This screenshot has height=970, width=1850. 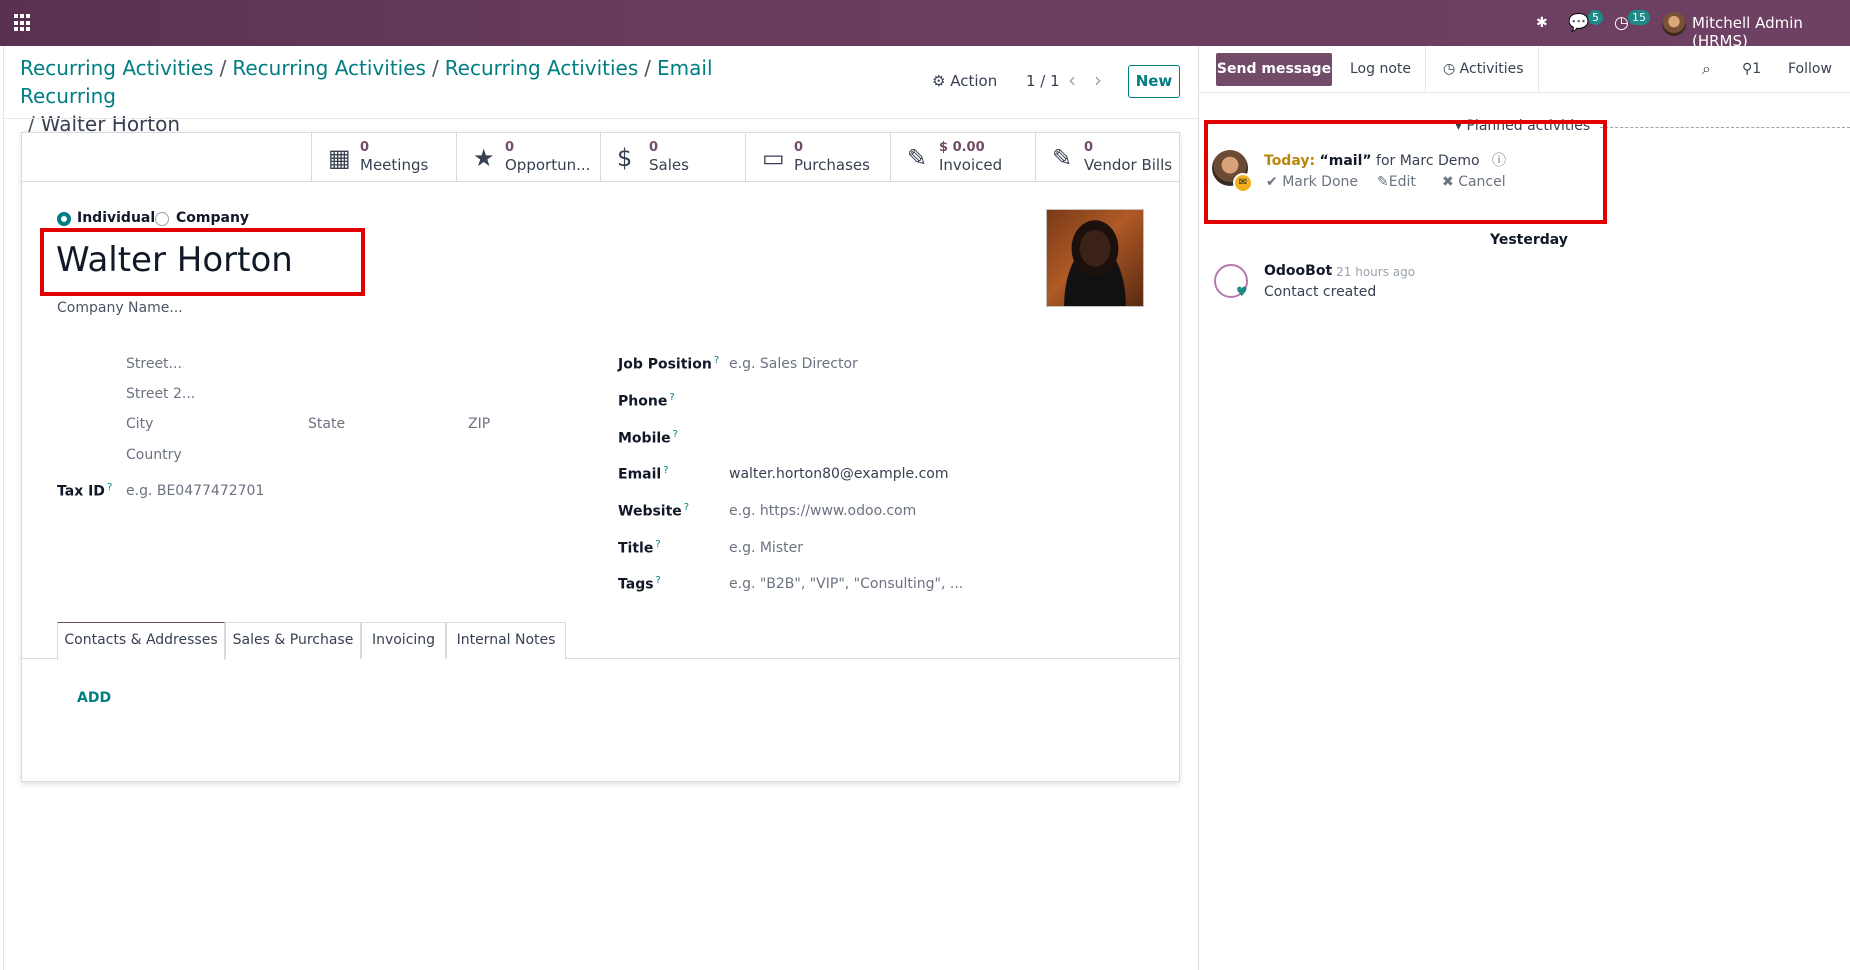 I want to click on bug-icon: ✱, so click(x=1542, y=23).